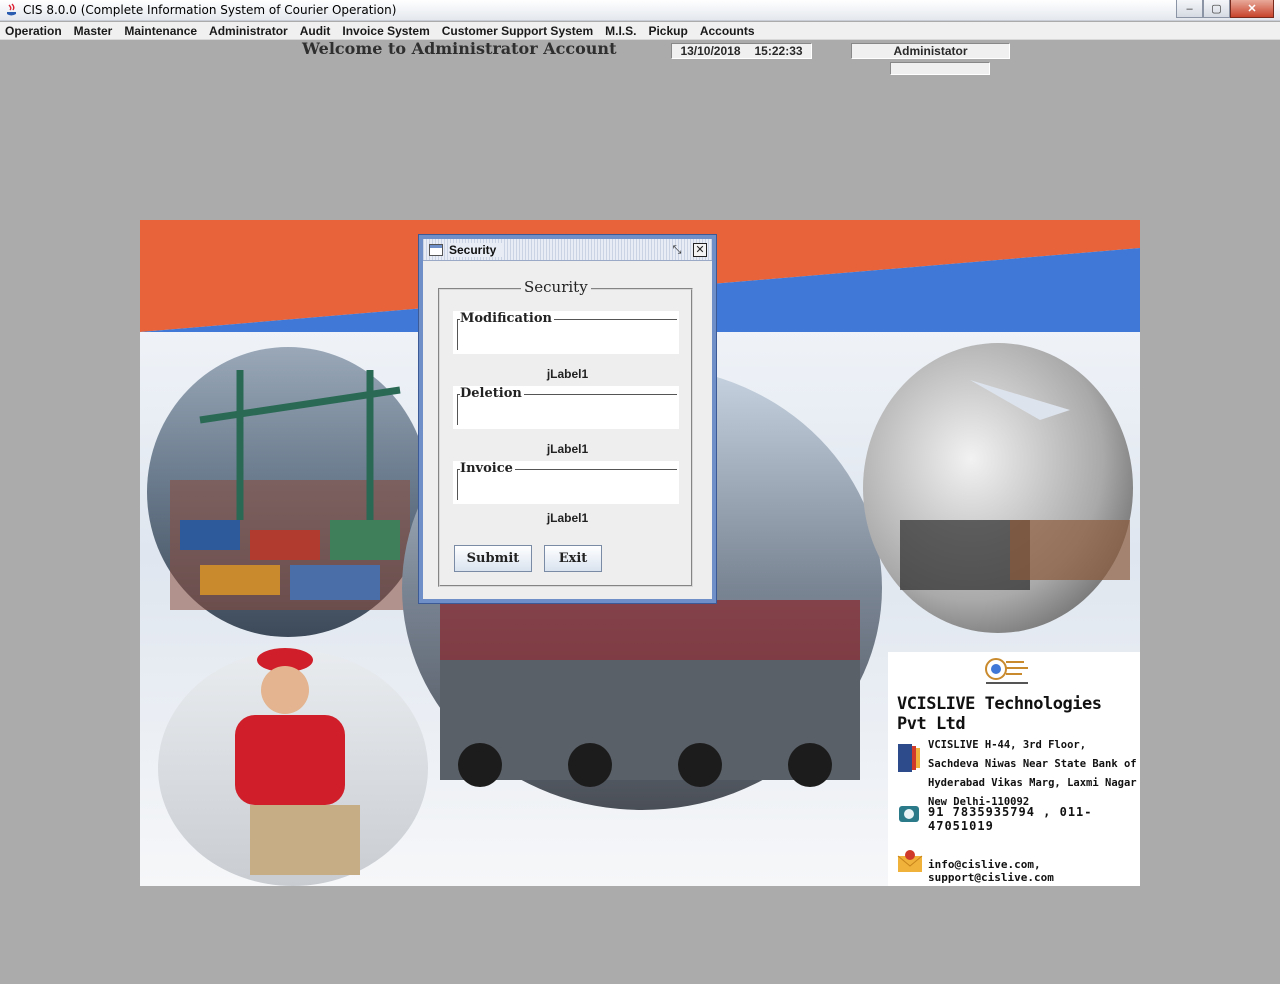 This screenshot has width=1280, height=984. Describe the element at coordinates (667, 31) in the screenshot. I see `menu-pickup: Pickup` at that location.